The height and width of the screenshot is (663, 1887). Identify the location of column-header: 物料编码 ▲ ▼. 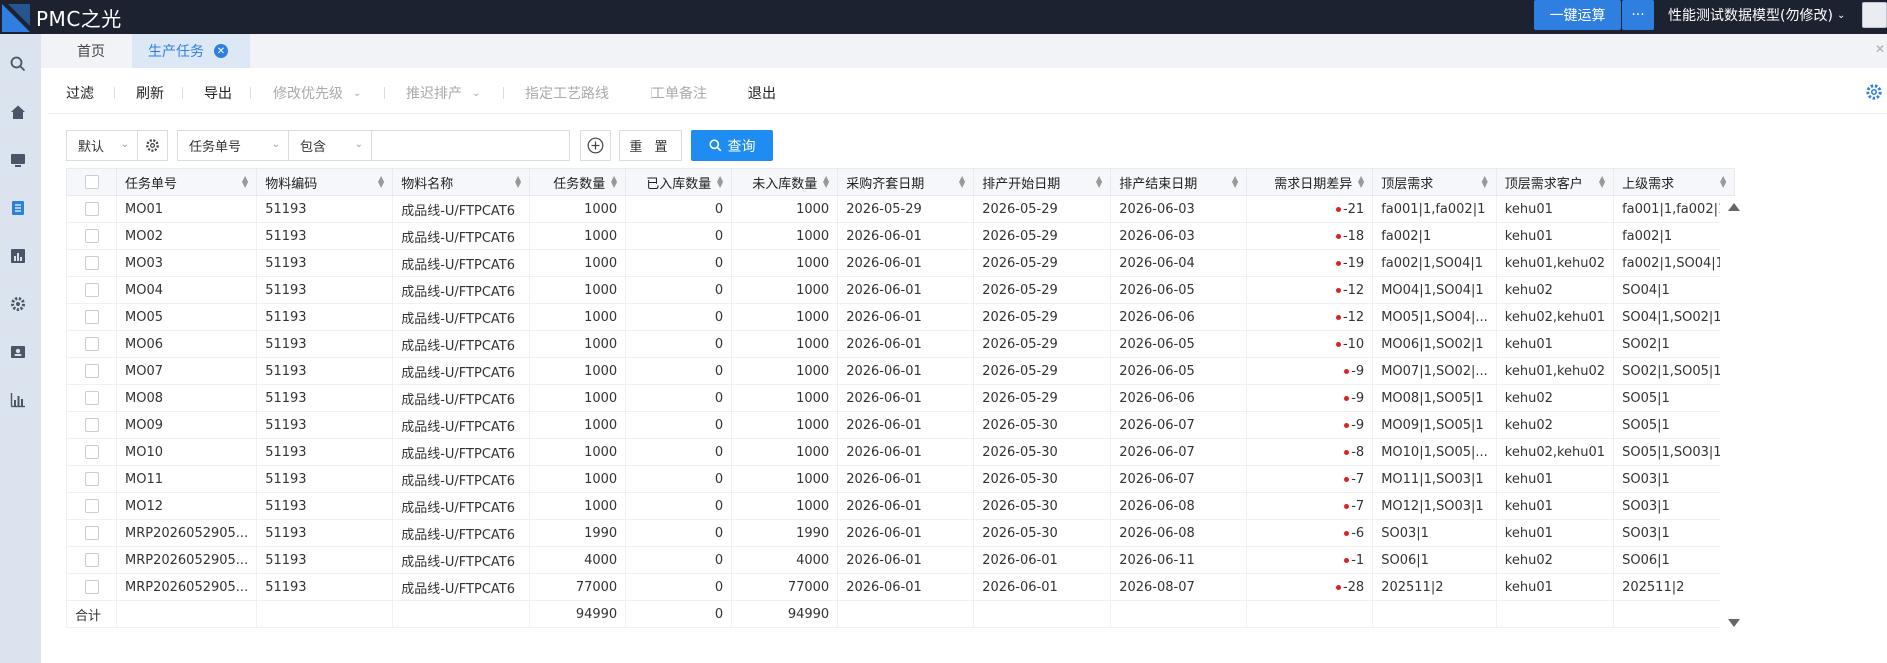
(325, 182).